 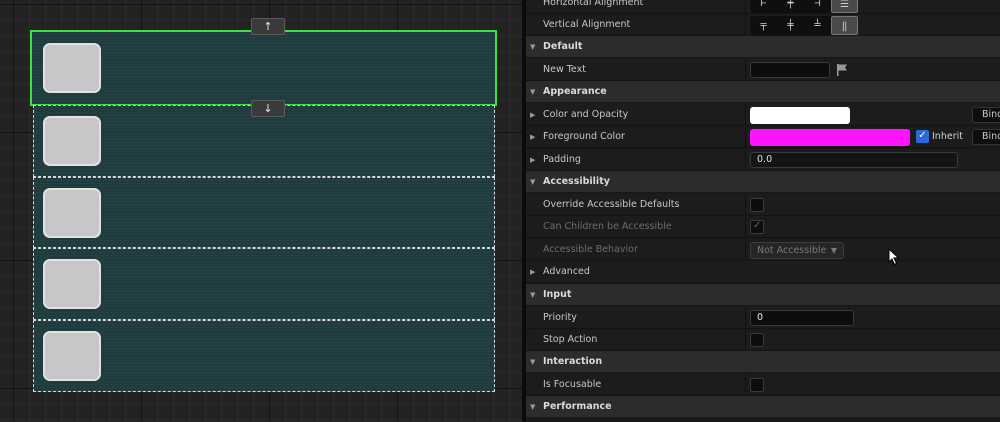 I want to click on priority-label: Priority, so click(x=560, y=317).